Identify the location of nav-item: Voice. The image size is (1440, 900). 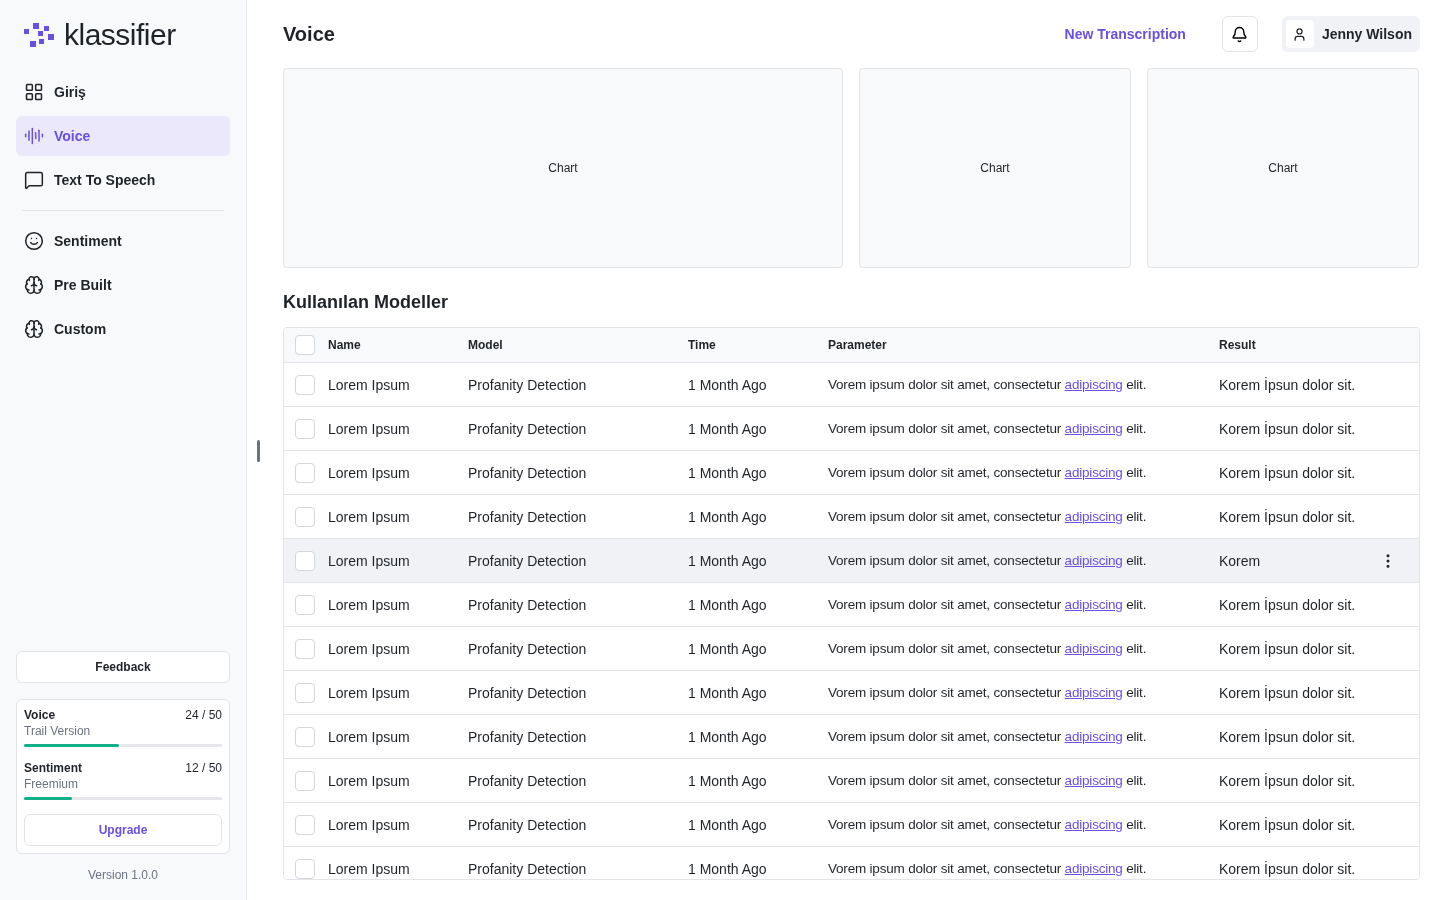
(123, 136).